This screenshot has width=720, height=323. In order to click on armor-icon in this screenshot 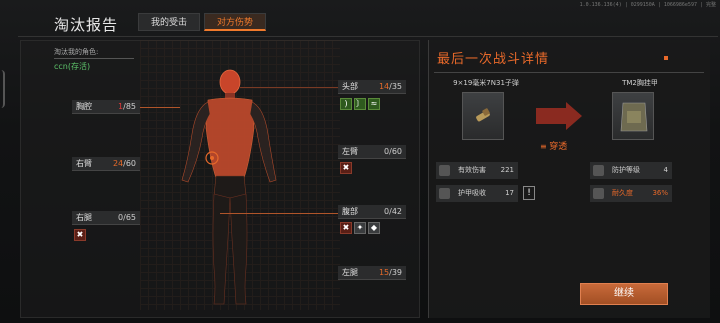, I will do `click(634, 117)`.